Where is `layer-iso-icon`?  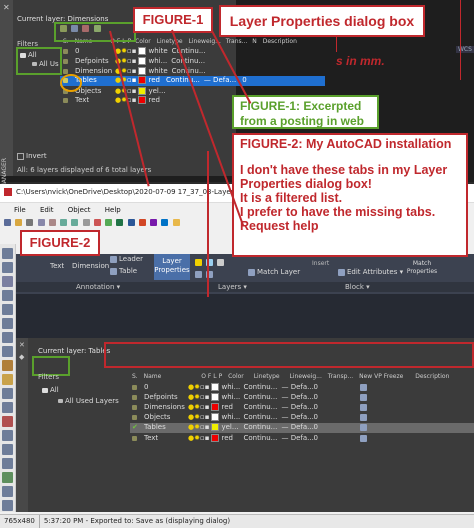
layer-iso-icon is located at coordinates (198, 274).